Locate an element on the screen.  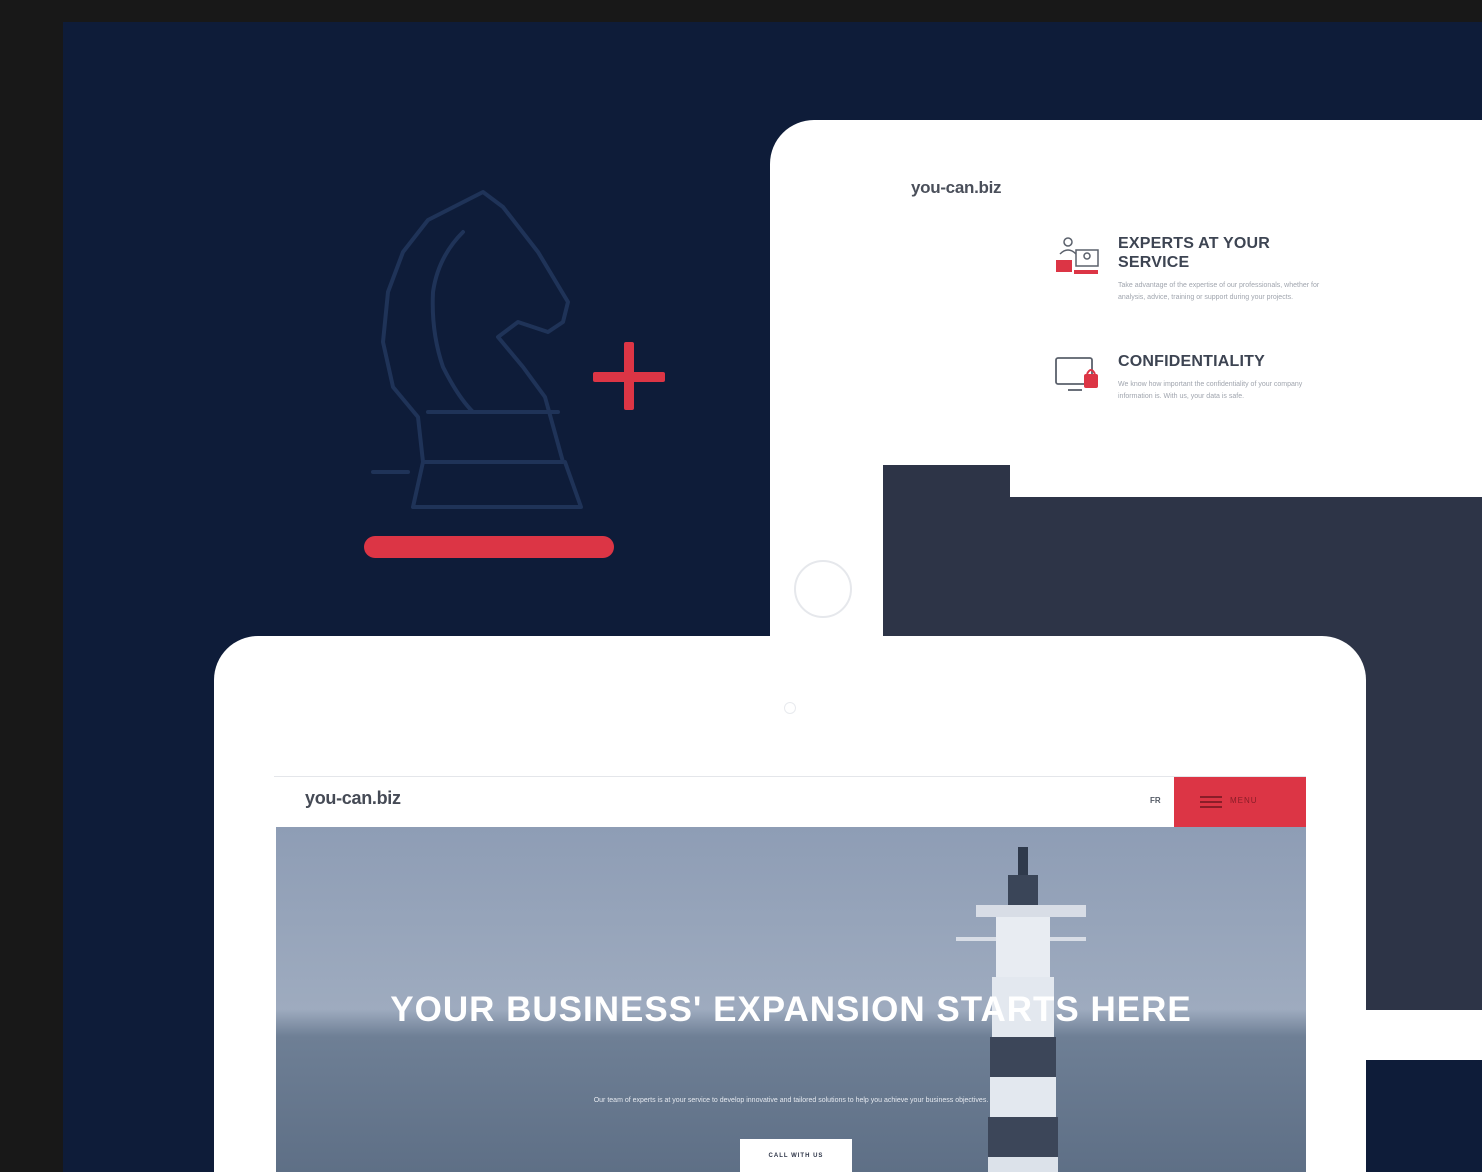
hero-title: YOUR BUSINESS' EXPANSION STARTS HERE is located at coordinates (791, 1009).